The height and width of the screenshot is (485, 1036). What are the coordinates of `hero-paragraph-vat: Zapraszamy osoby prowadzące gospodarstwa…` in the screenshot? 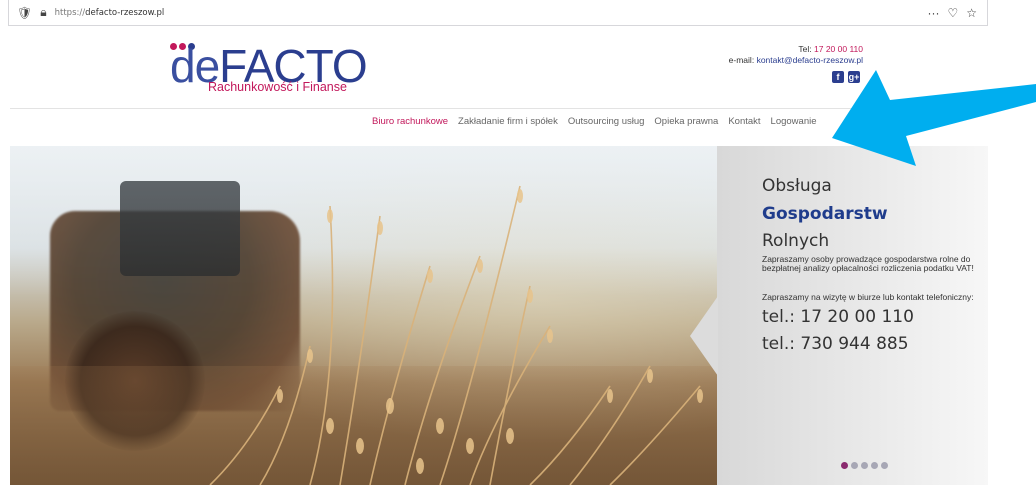 It's located at (868, 263).